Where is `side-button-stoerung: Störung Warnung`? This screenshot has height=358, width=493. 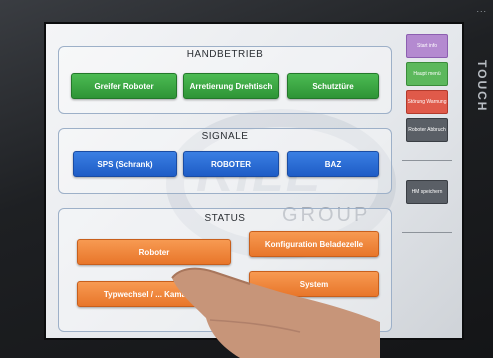
side-button-stoerung: Störung Warnung is located at coordinates (427, 102).